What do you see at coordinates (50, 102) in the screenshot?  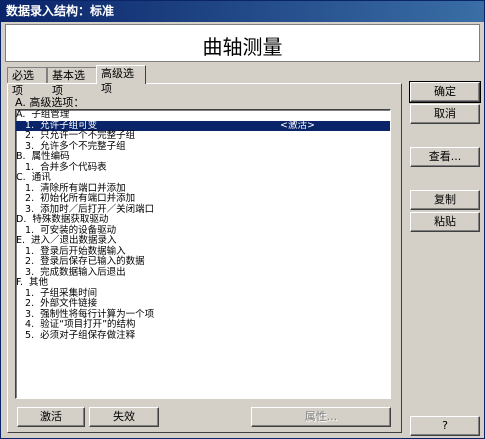 I see `options-label: A. 高级选项：` at bounding box center [50, 102].